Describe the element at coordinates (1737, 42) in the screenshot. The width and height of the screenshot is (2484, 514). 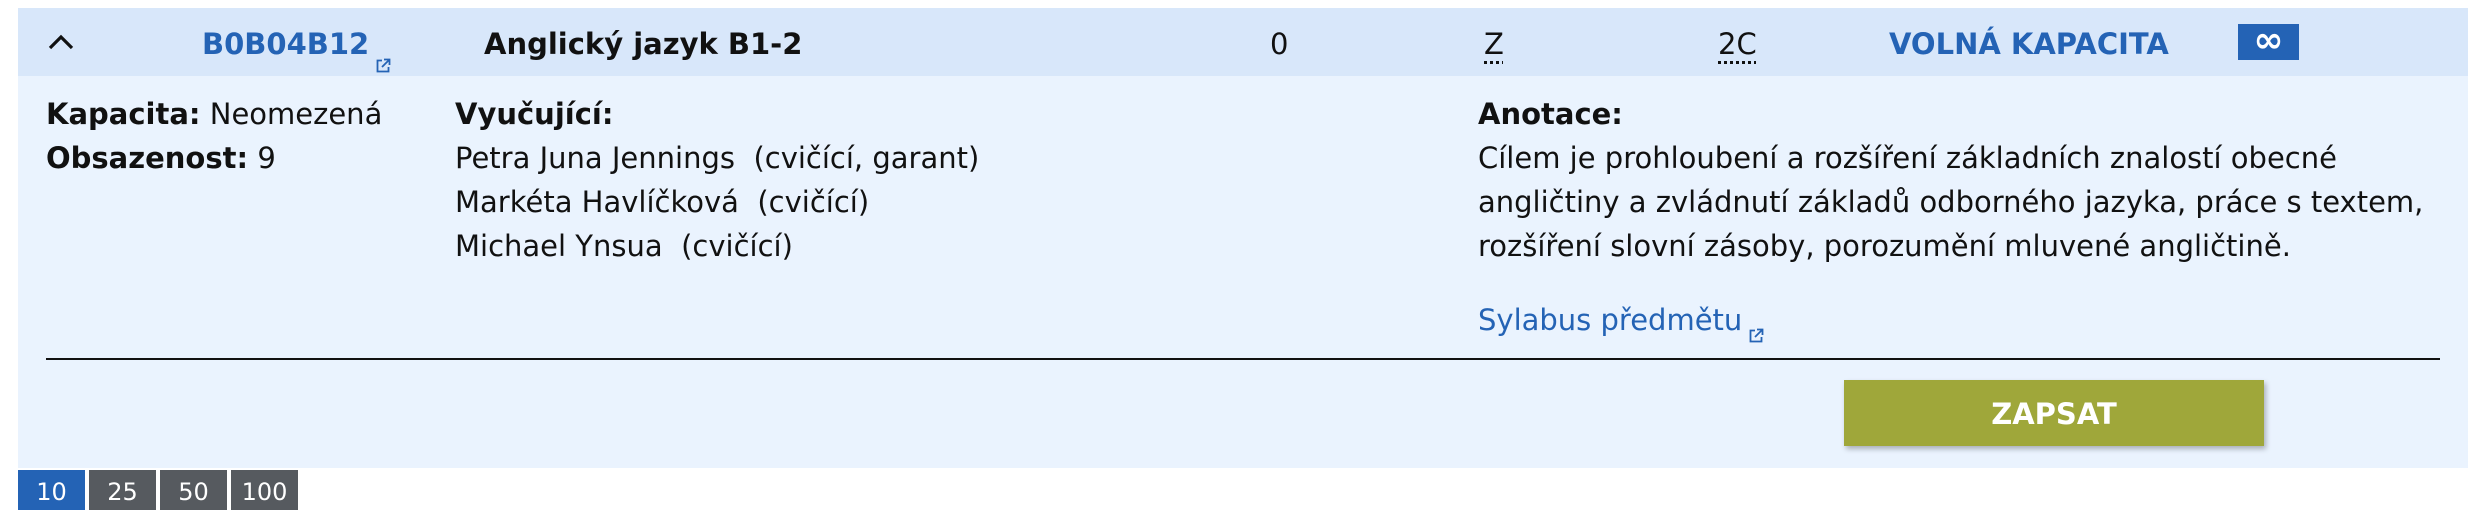
I see `course-extent: 2C` at that location.